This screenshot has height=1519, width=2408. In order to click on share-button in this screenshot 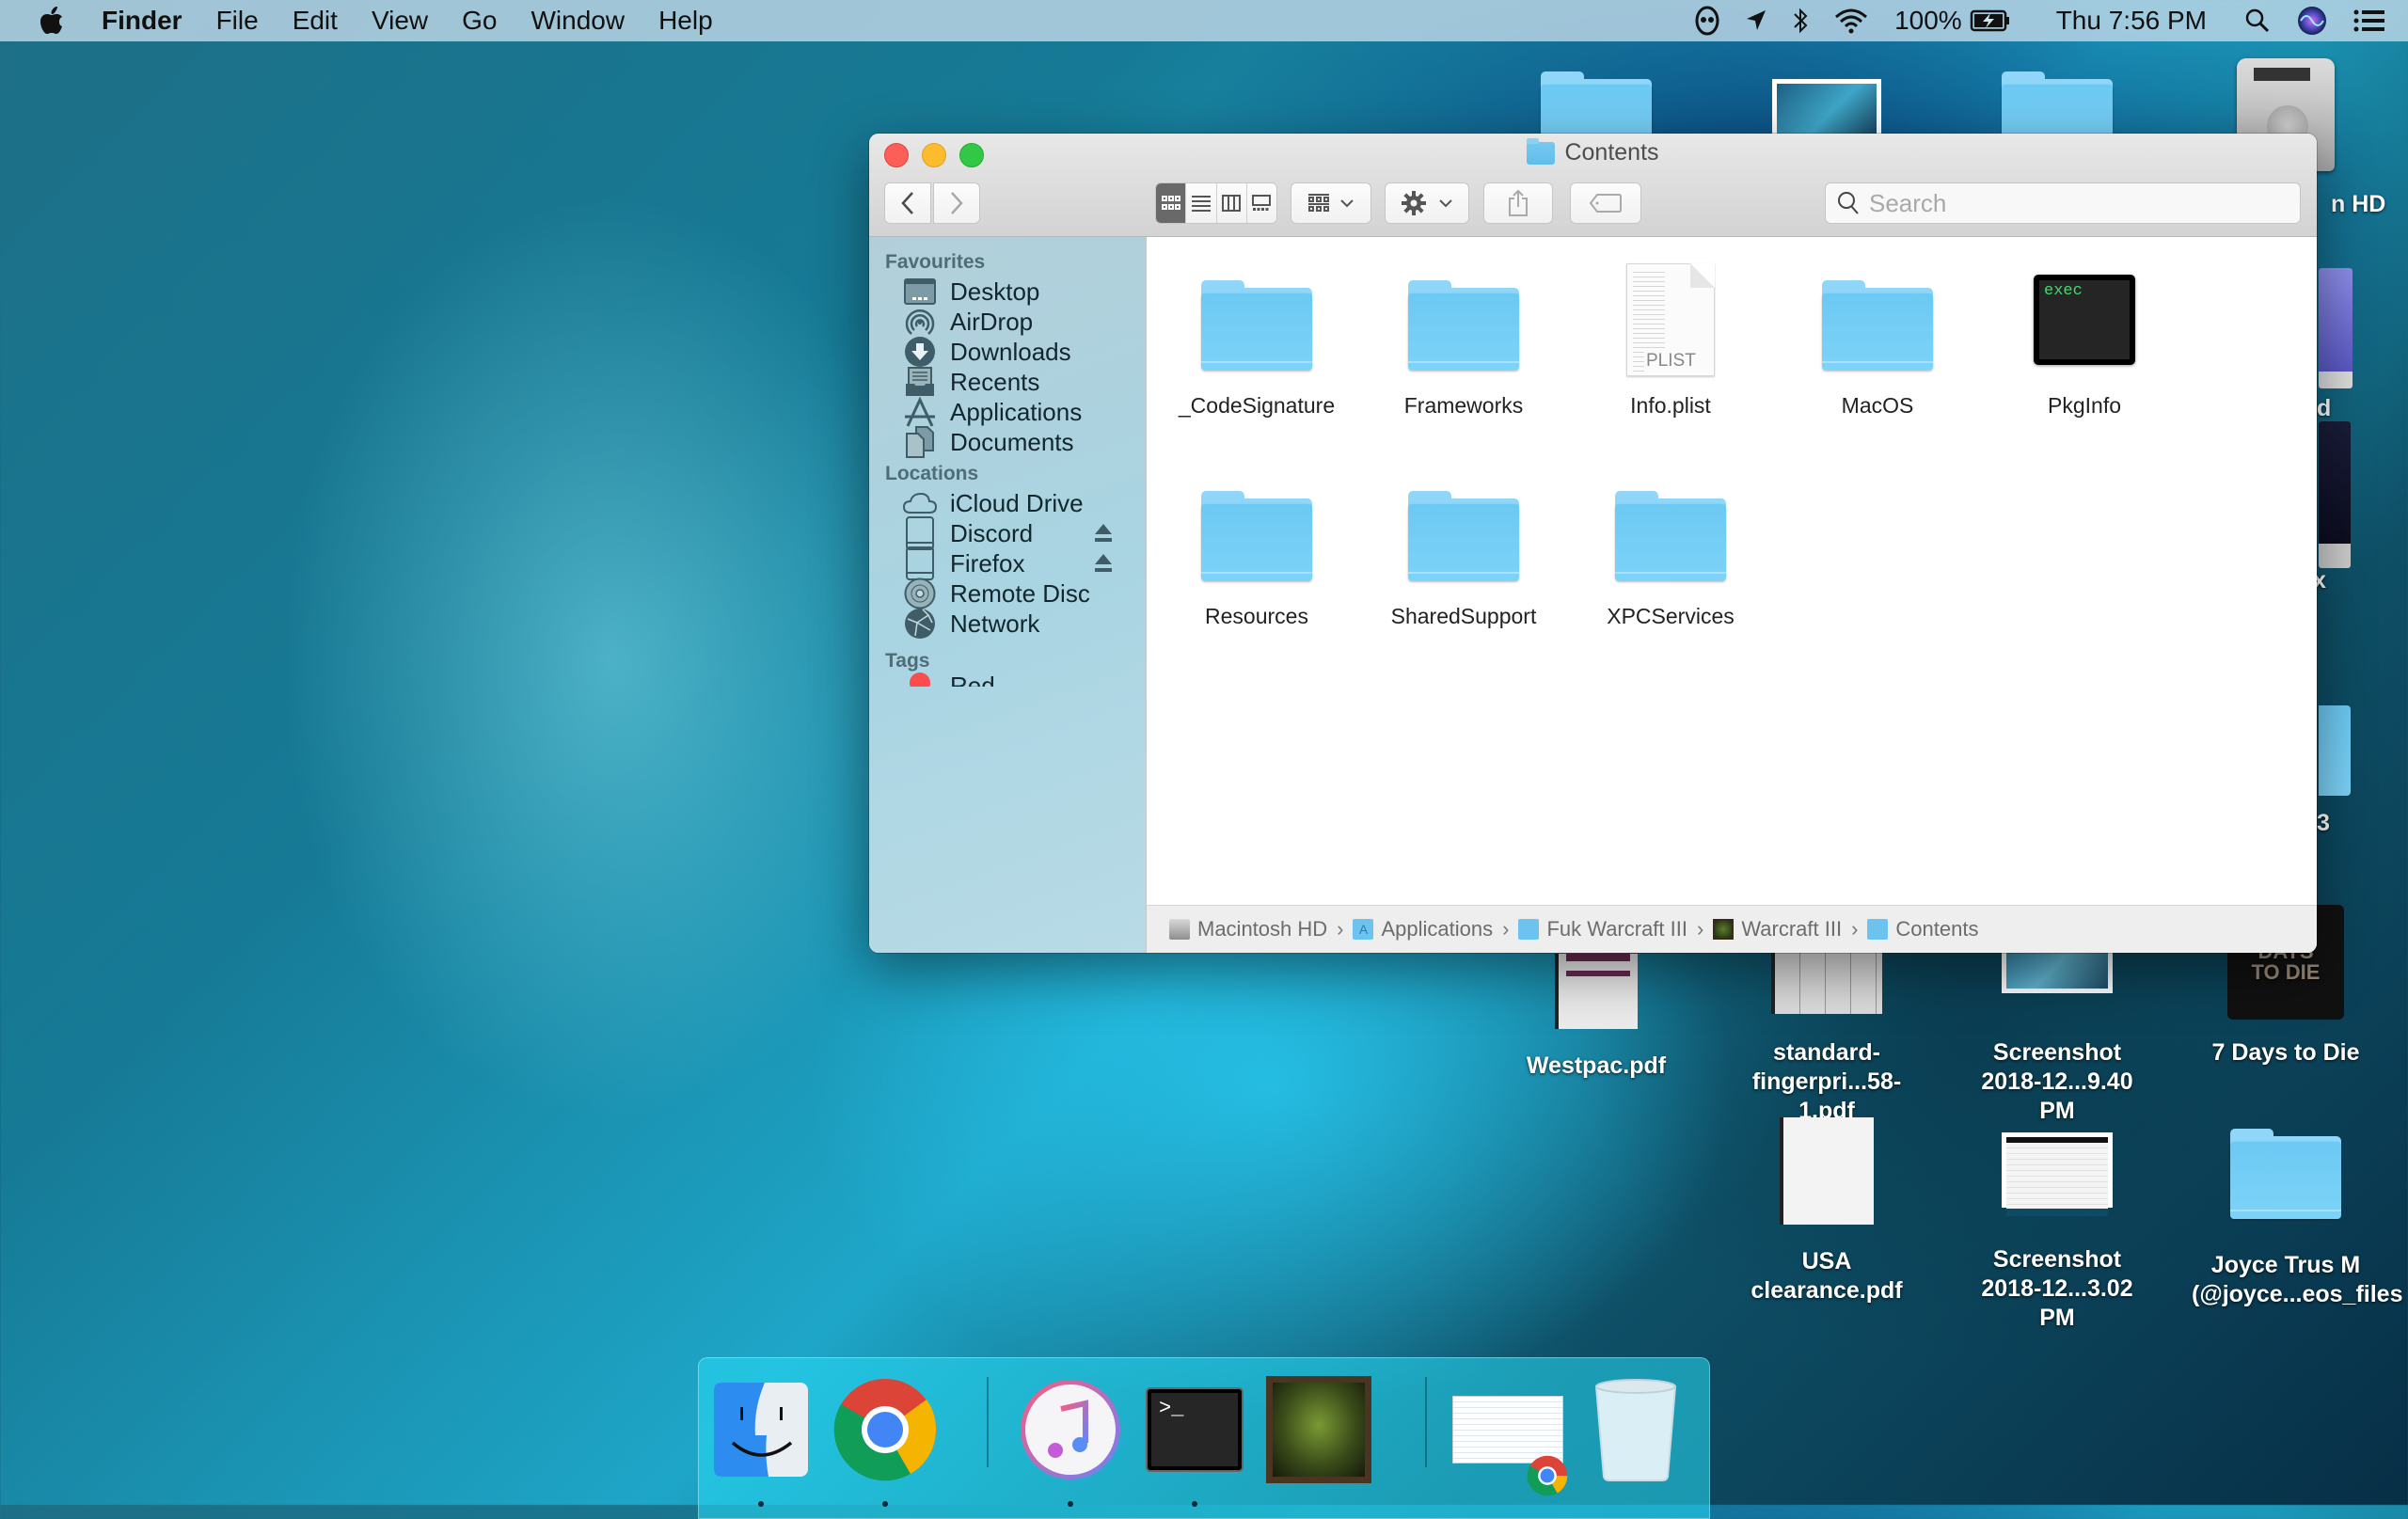, I will do `click(1518, 203)`.